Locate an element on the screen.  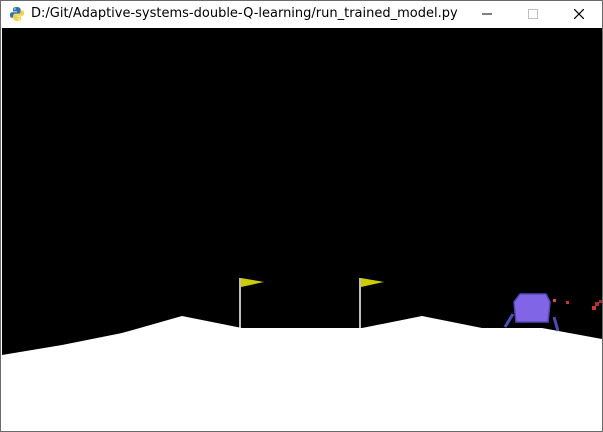
minimize-button is located at coordinates (487, 14).